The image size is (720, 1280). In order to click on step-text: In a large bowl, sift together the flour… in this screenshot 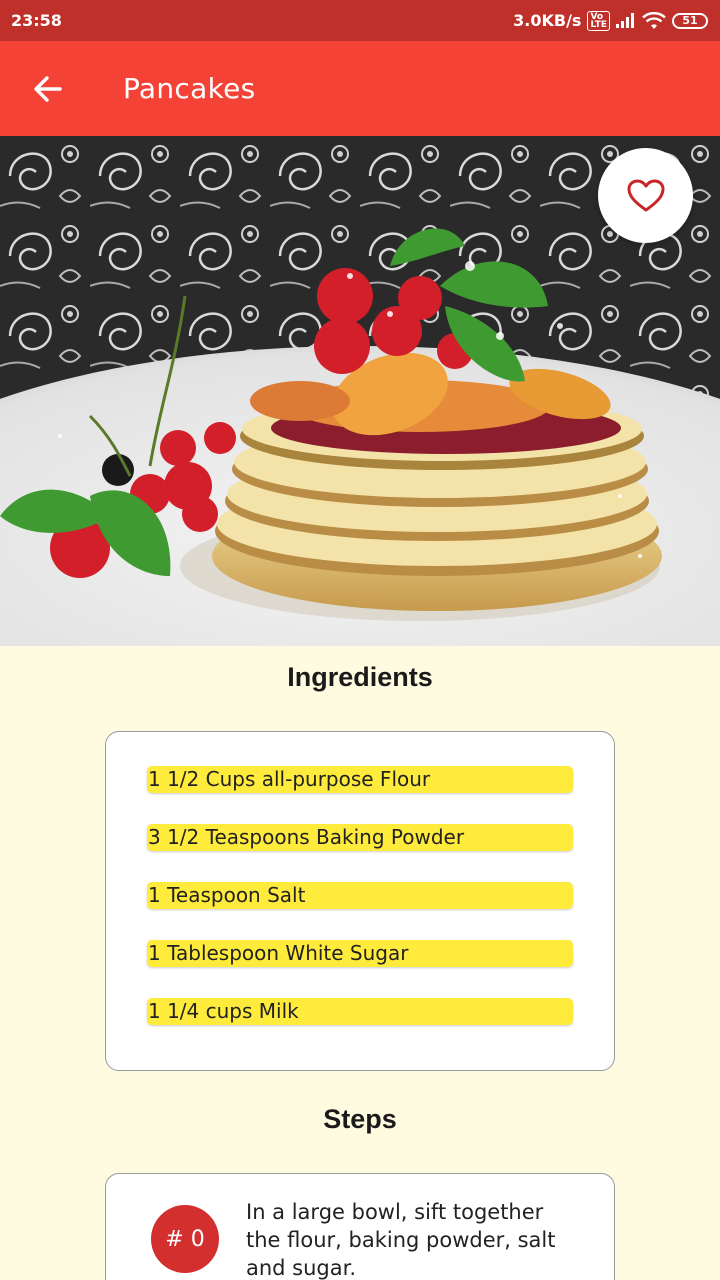, I will do `click(401, 1240)`.